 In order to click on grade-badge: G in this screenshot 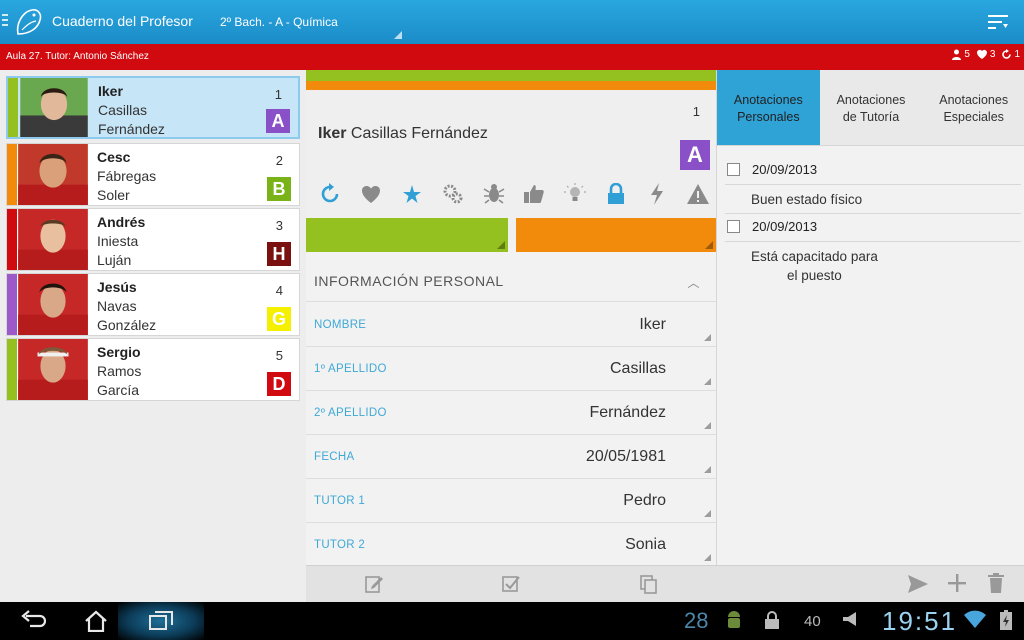, I will do `click(279, 319)`.